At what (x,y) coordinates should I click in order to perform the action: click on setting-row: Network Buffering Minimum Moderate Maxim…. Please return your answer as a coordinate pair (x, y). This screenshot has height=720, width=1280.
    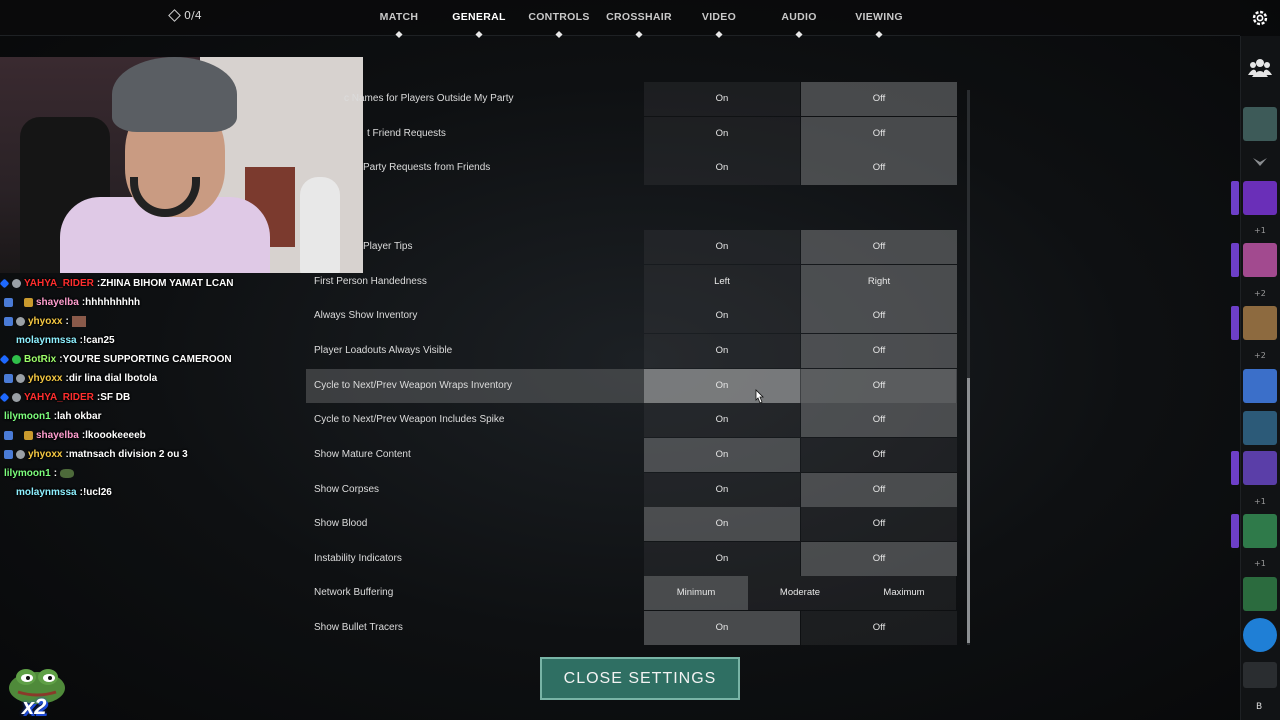
    Looking at the image, I should click on (631, 593).